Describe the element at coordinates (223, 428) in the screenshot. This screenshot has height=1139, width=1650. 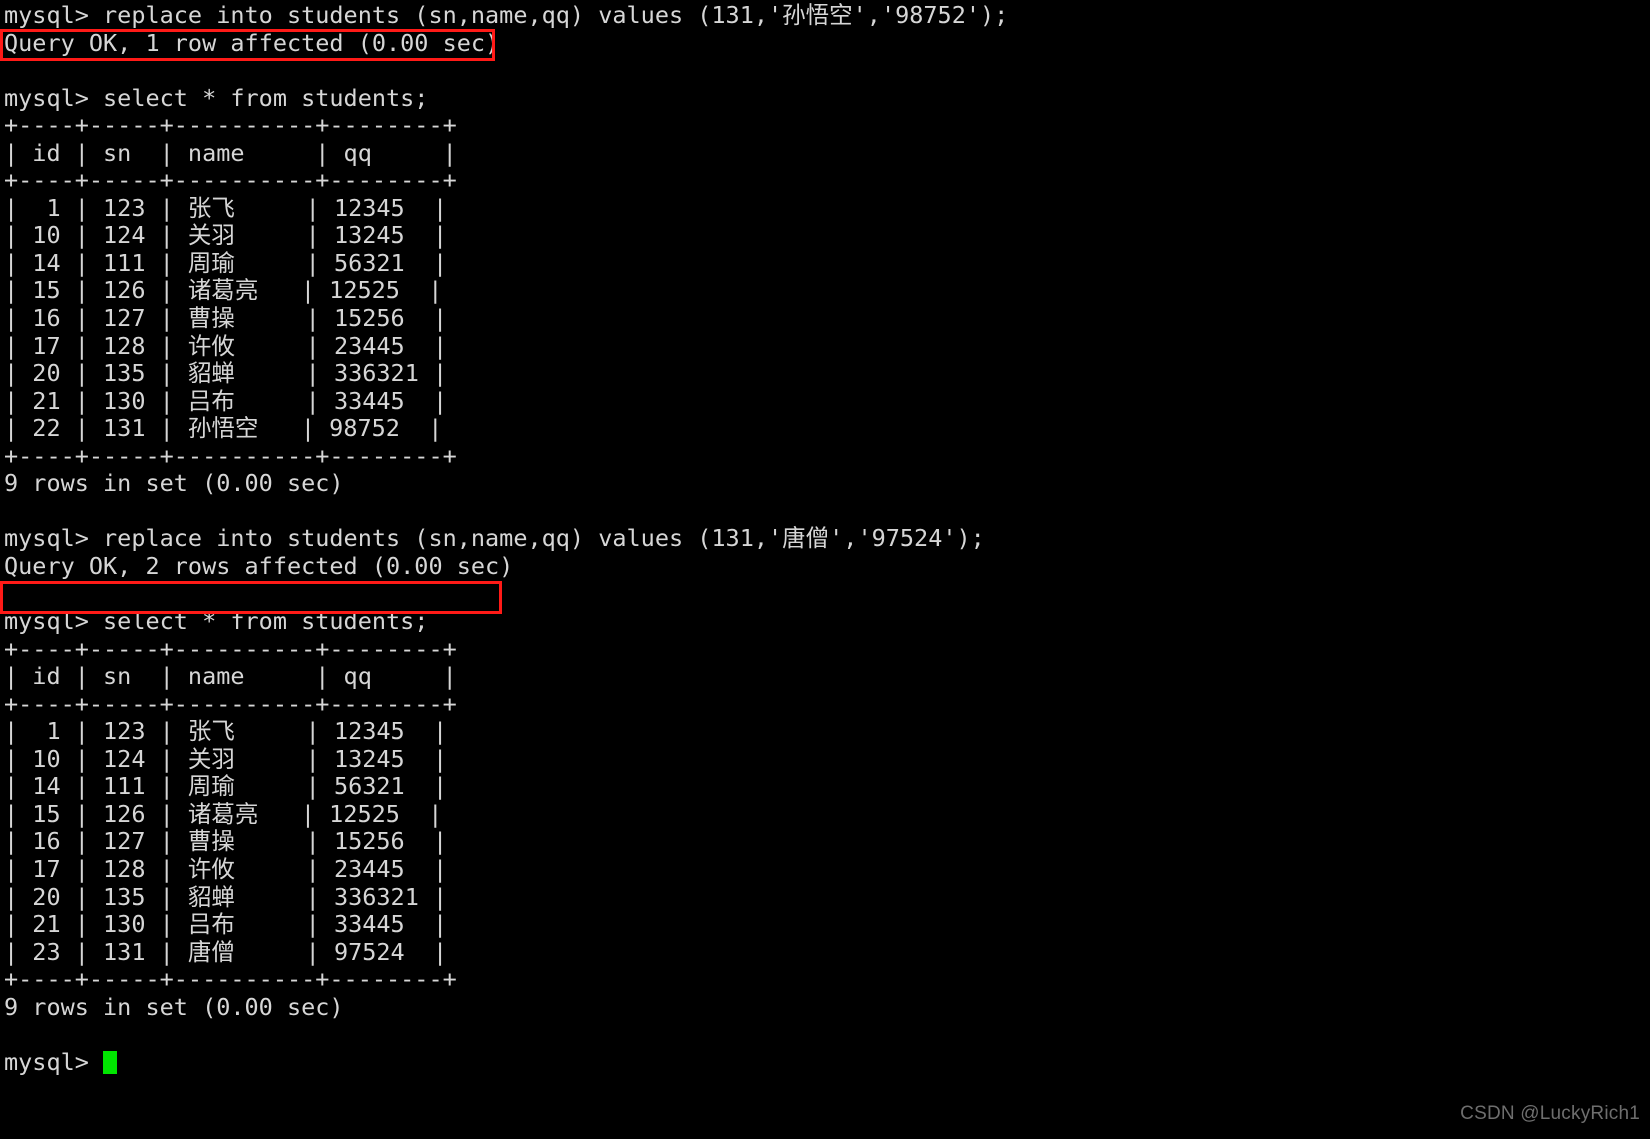
I see `table-row: | 22 | 131 | 孙悟空 | 98752 |` at that location.